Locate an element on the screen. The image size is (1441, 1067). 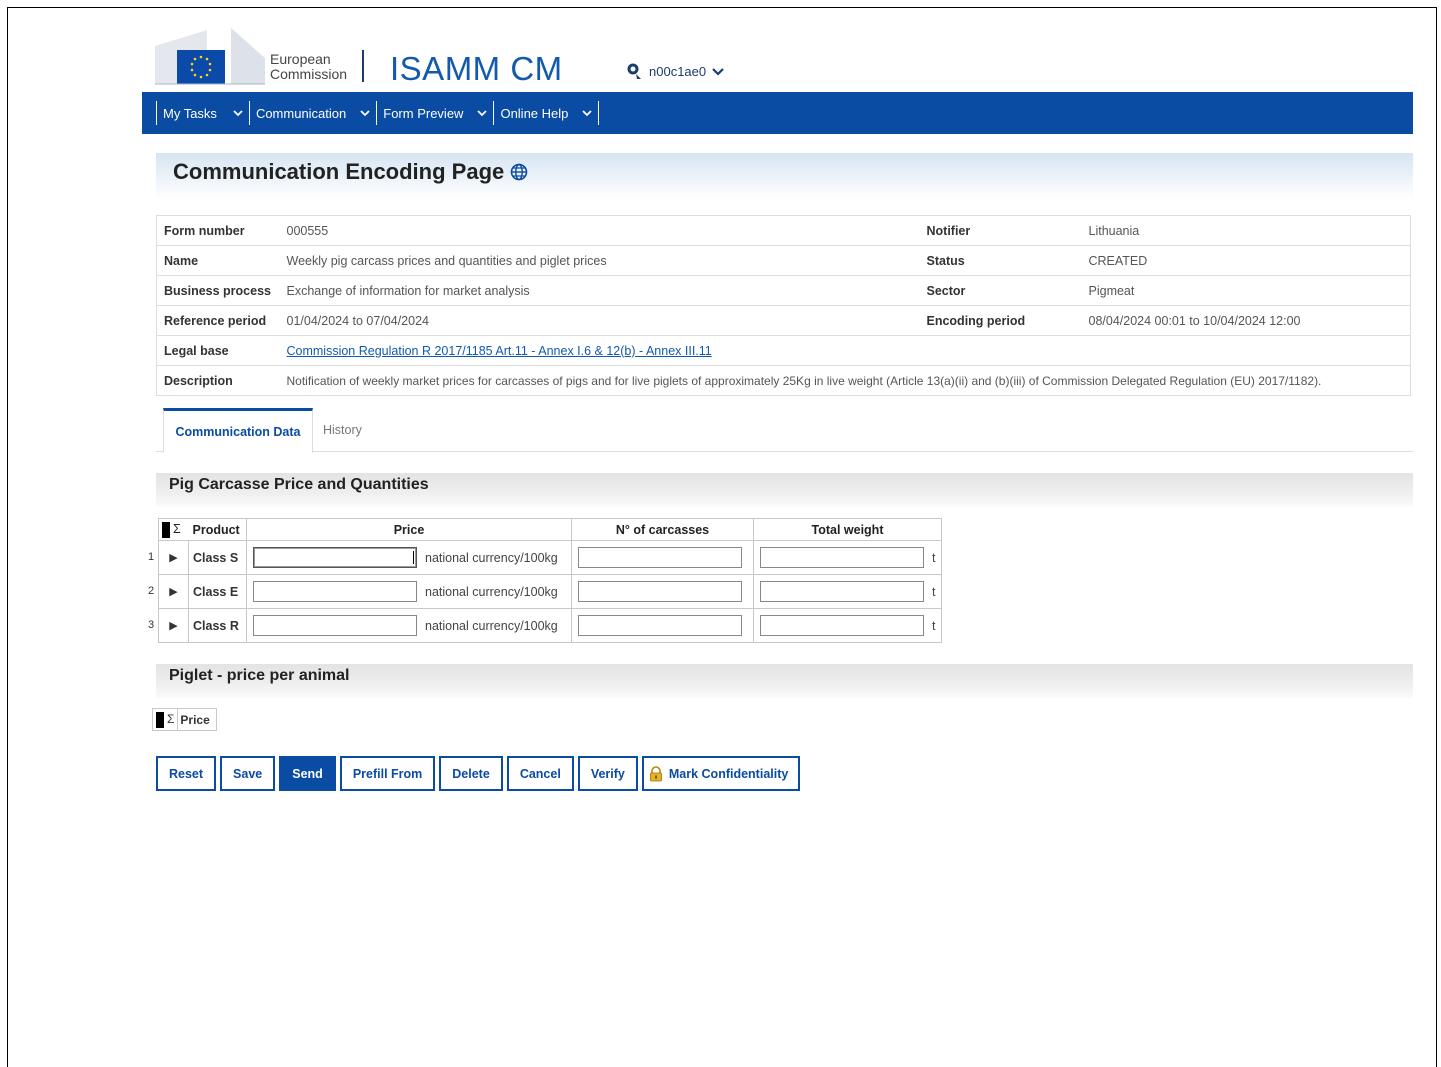
user-icon is located at coordinates (634, 71).